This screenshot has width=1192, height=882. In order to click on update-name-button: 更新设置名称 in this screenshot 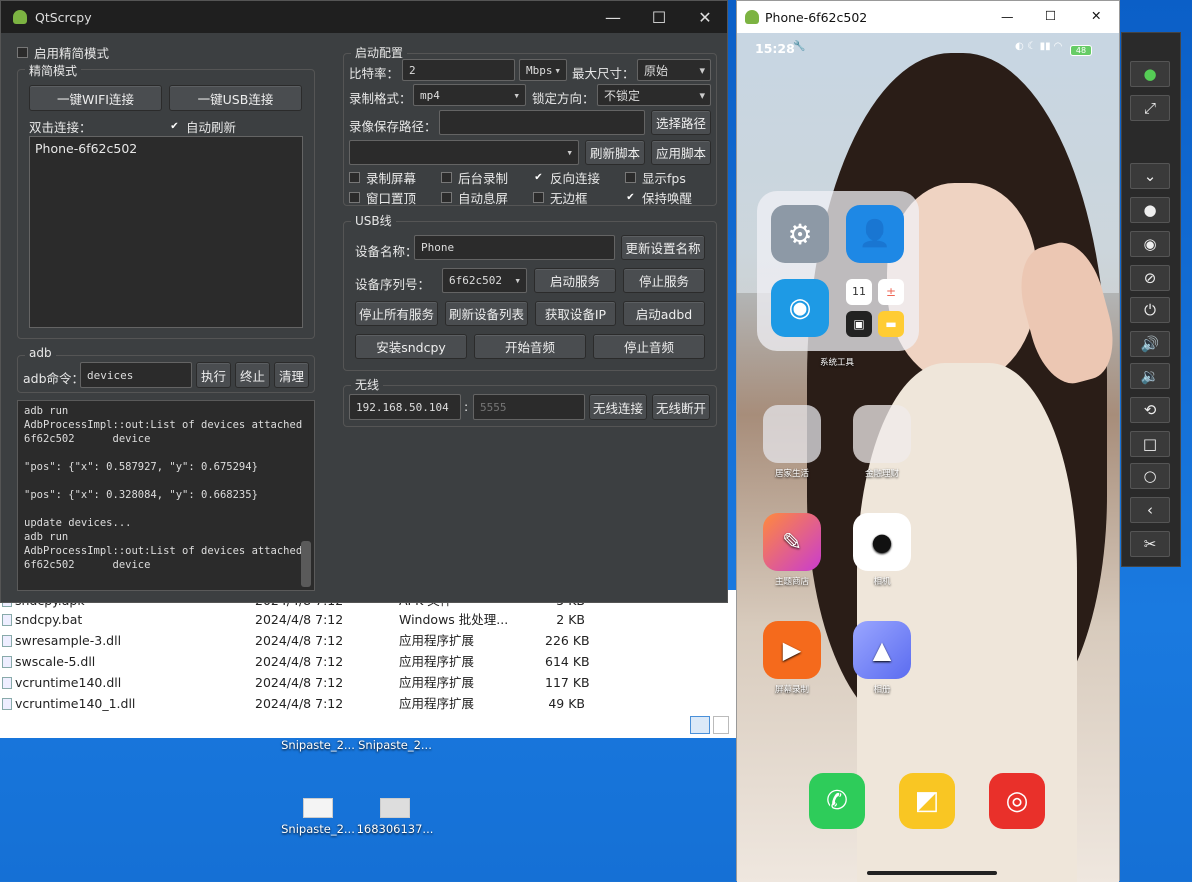, I will do `click(663, 247)`.